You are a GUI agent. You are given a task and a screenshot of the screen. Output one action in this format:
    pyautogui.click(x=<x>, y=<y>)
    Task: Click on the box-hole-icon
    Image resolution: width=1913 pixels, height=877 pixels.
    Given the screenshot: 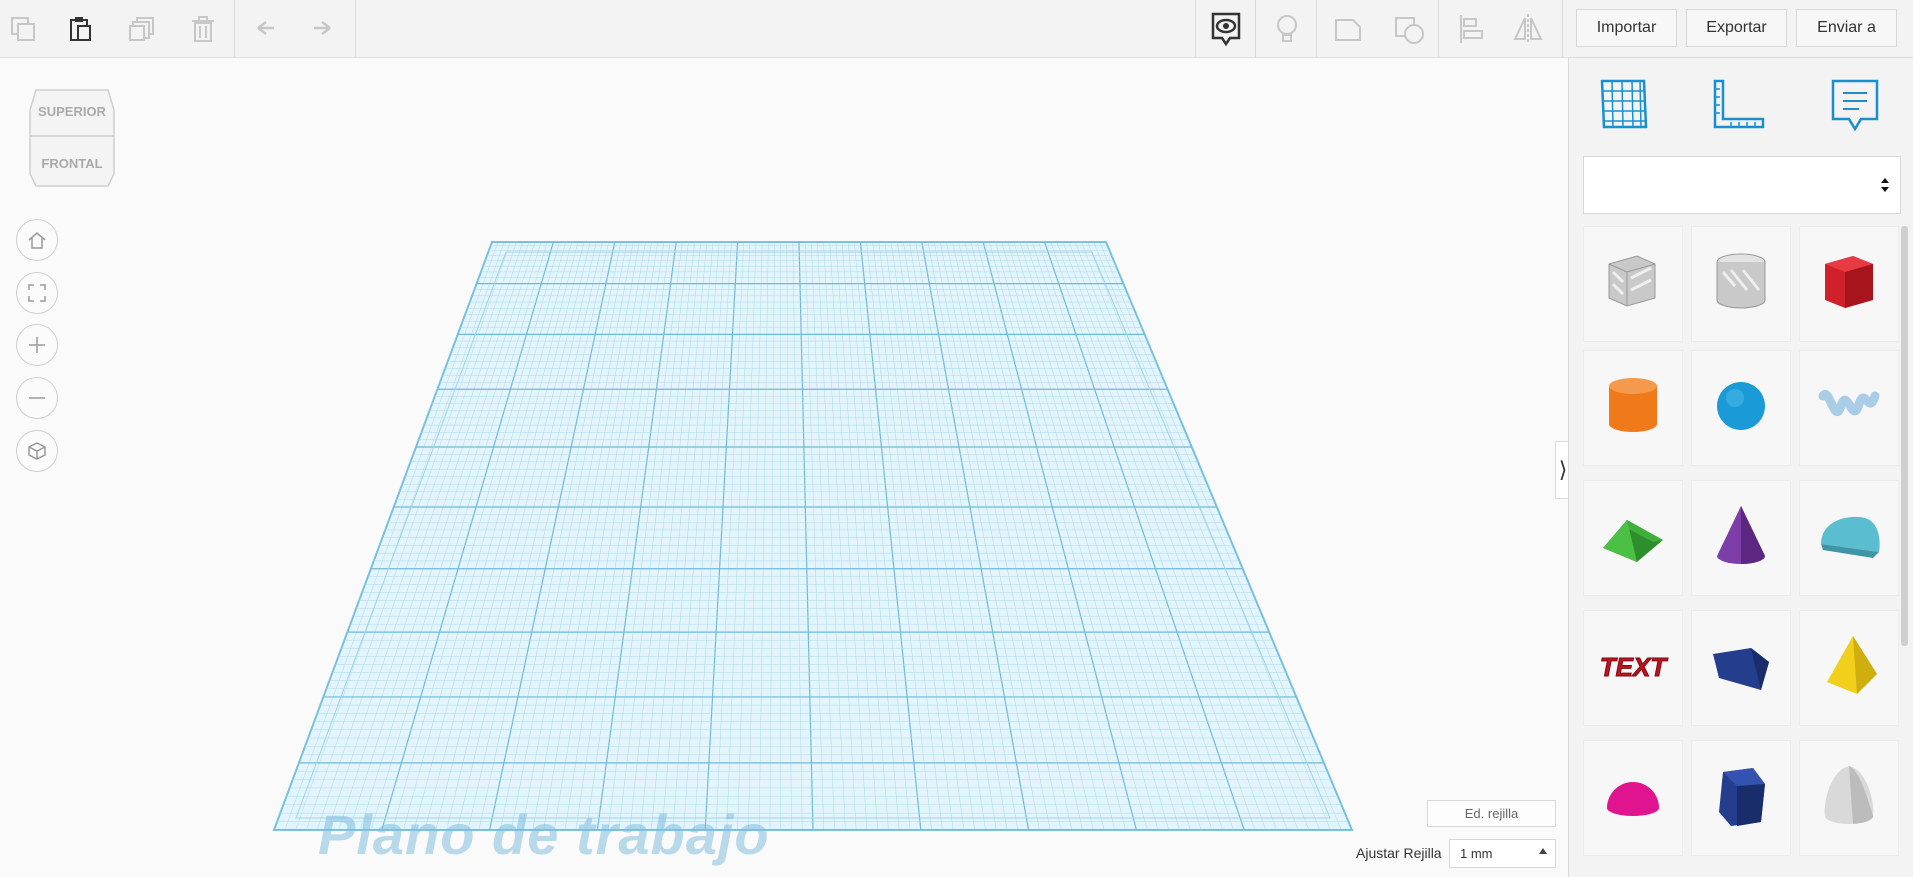 What is the action you would take?
    pyautogui.click(x=1633, y=284)
    